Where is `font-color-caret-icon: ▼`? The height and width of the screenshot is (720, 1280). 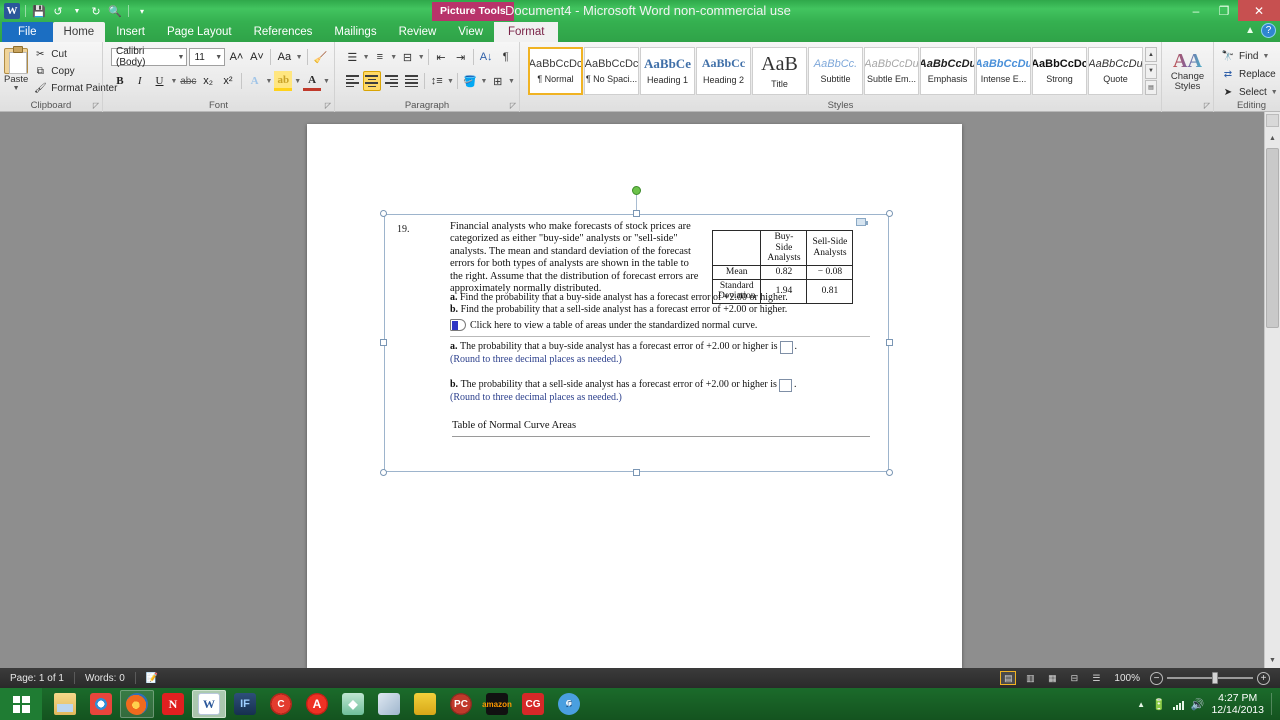 font-color-caret-icon: ▼ is located at coordinates (326, 81).